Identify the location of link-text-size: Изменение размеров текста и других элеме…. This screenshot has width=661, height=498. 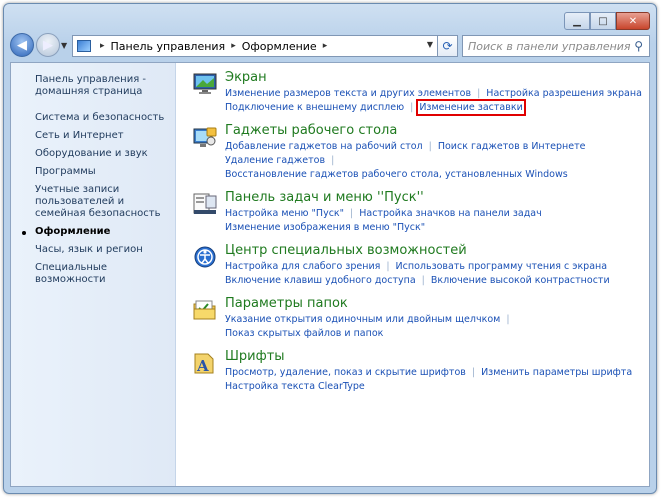
(348, 93).